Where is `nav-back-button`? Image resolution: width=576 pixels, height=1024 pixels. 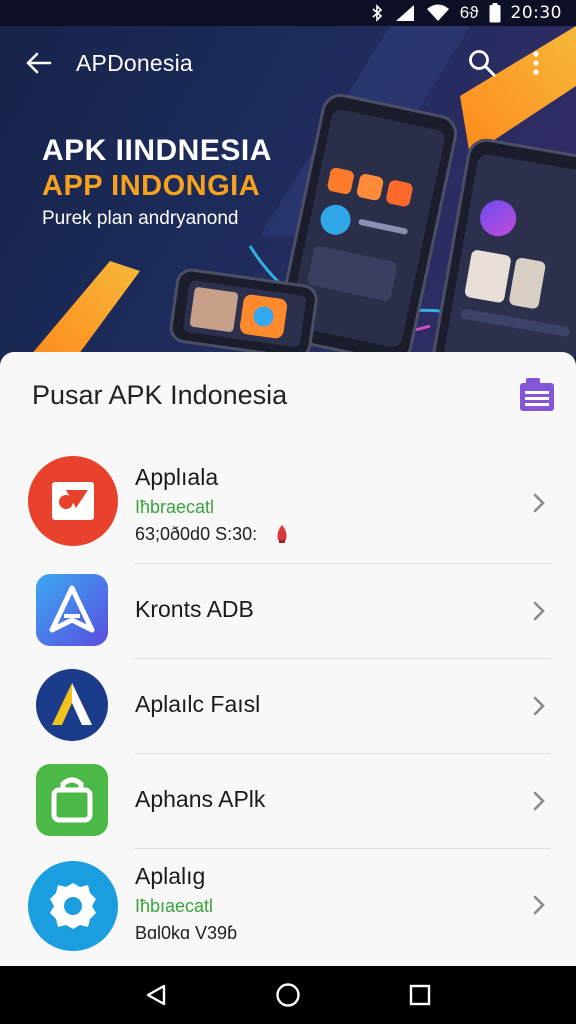 nav-back-button is located at coordinates (156, 995).